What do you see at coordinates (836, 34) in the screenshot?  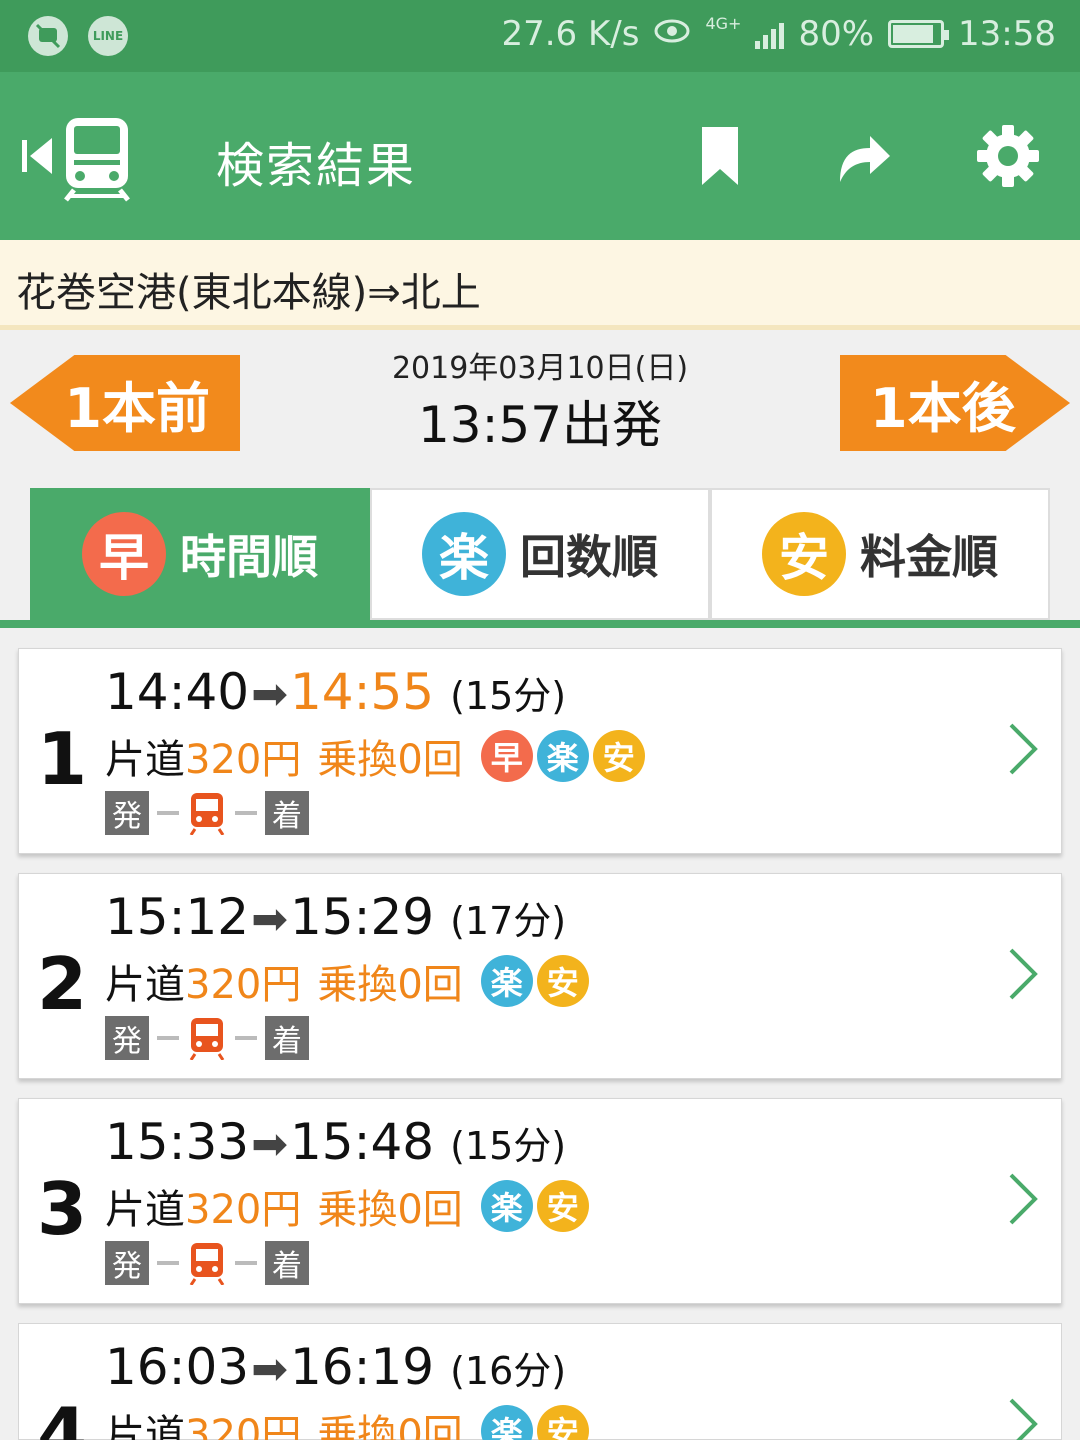 I see `battery-percent: 80%` at bounding box center [836, 34].